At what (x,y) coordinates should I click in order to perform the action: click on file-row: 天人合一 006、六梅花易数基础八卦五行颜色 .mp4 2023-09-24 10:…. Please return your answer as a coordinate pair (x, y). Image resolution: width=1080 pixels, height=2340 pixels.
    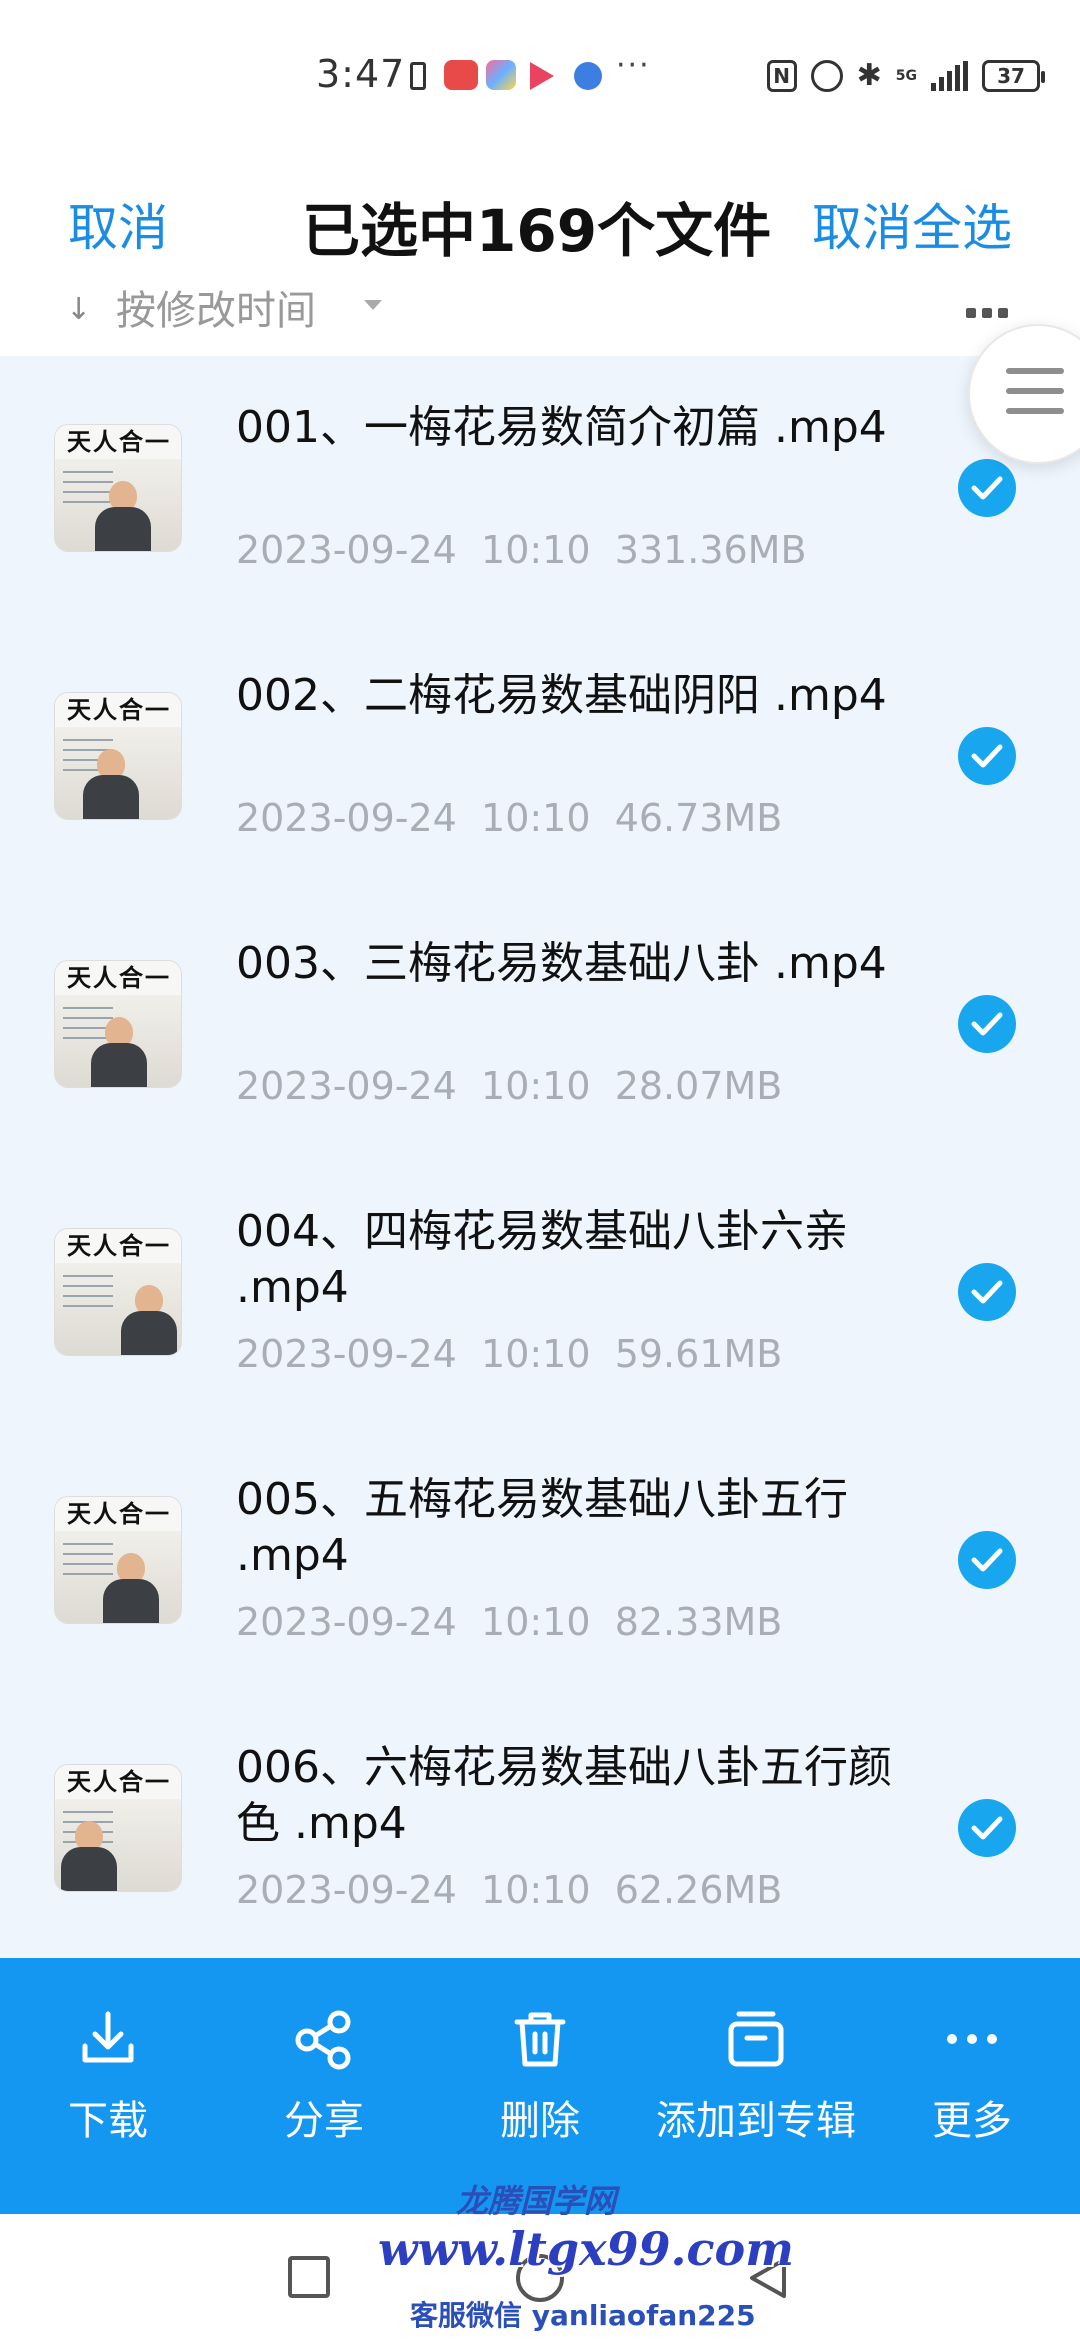
    Looking at the image, I should click on (540, 1827).